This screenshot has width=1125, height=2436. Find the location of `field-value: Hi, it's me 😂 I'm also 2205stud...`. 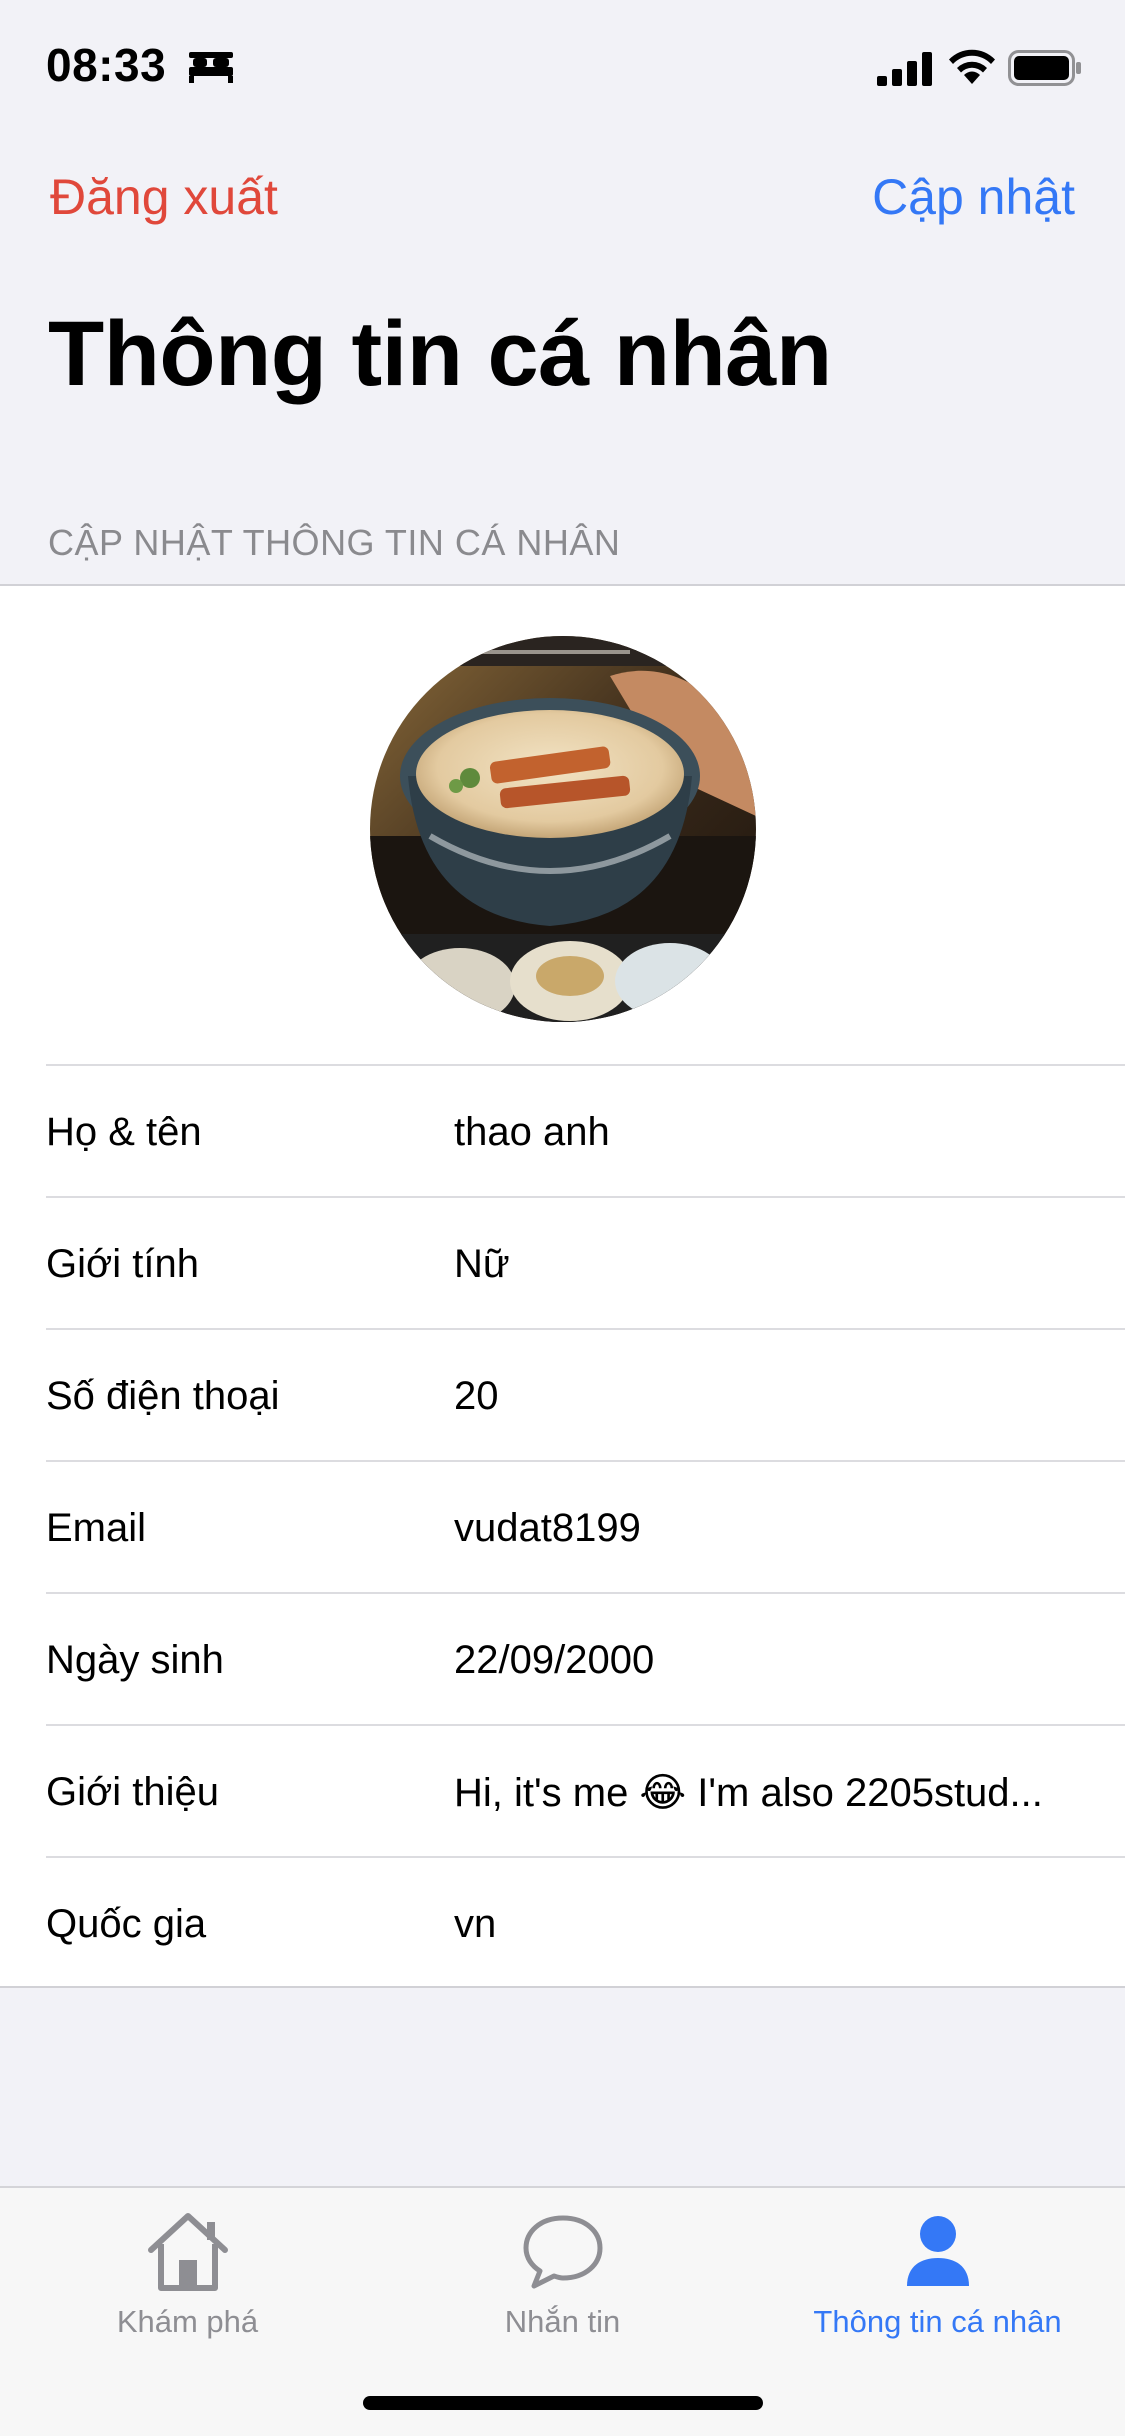

field-value: Hi, it's me 😂 I'm also 2205stud... is located at coordinates (748, 1793).